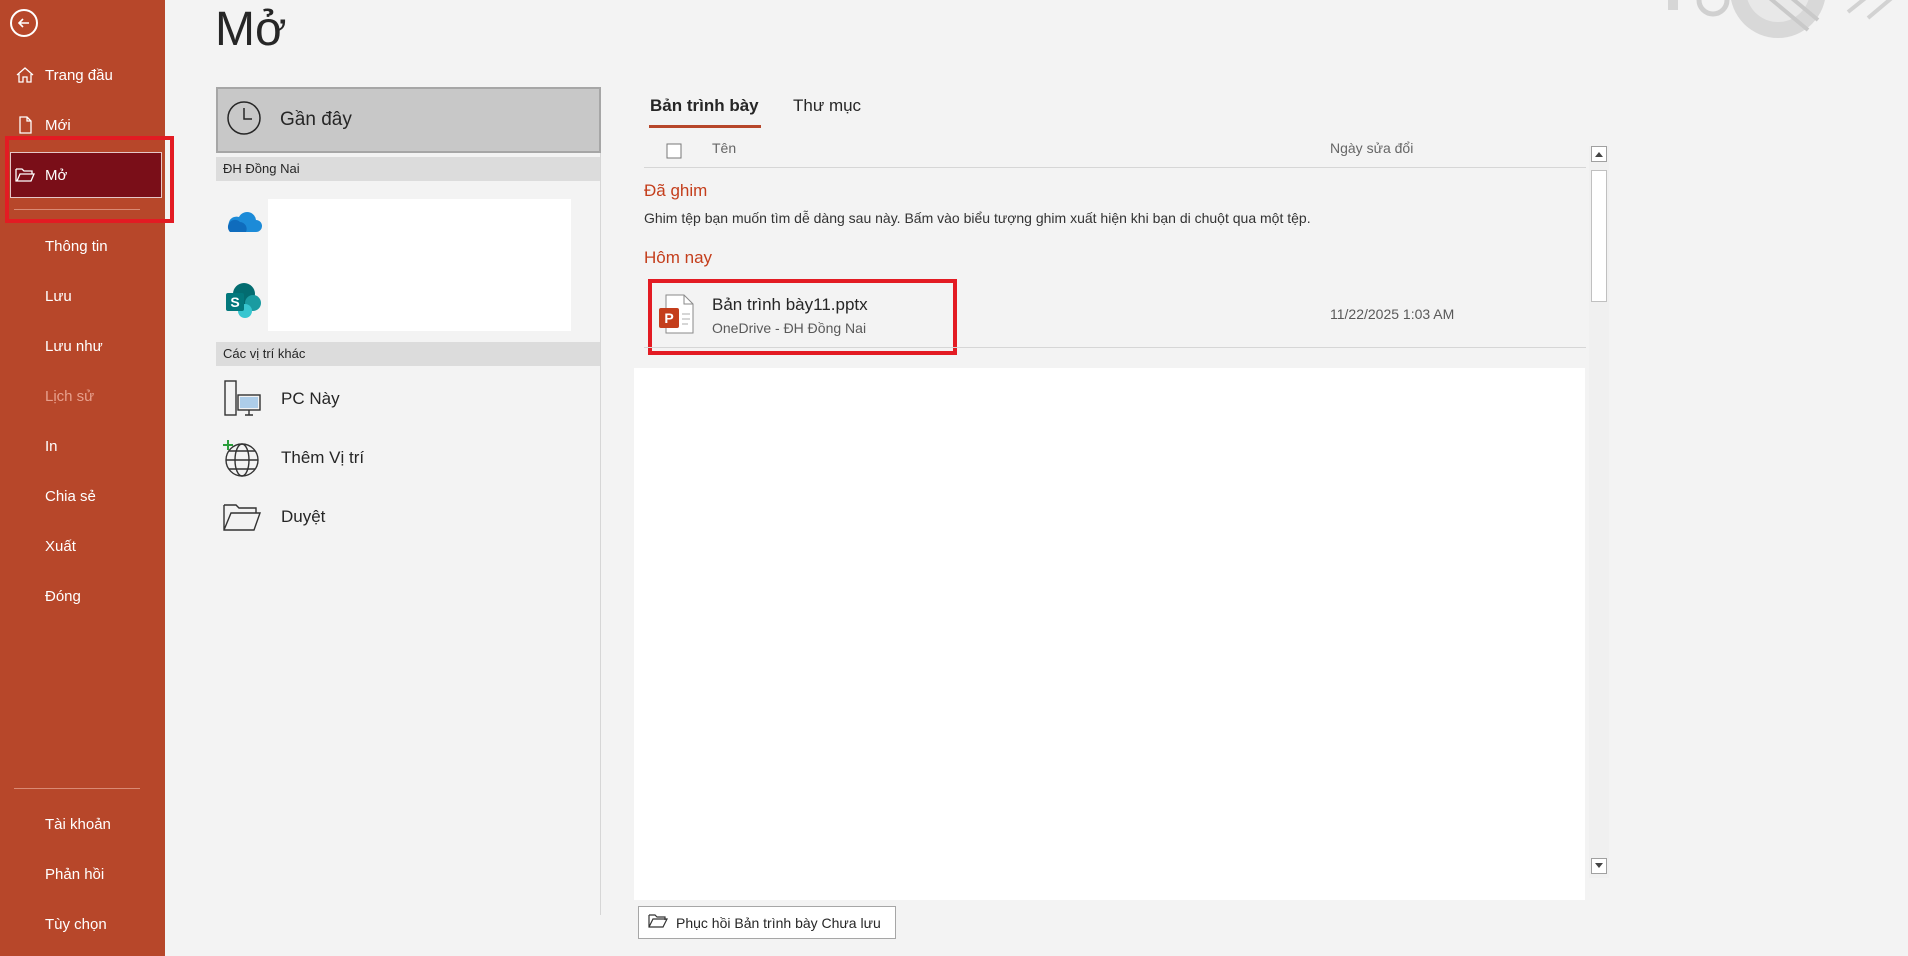 The image size is (1908, 956). Describe the element at coordinates (678, 257) in the screenshot. I see `today-group-header: Hôm nay` at that location.